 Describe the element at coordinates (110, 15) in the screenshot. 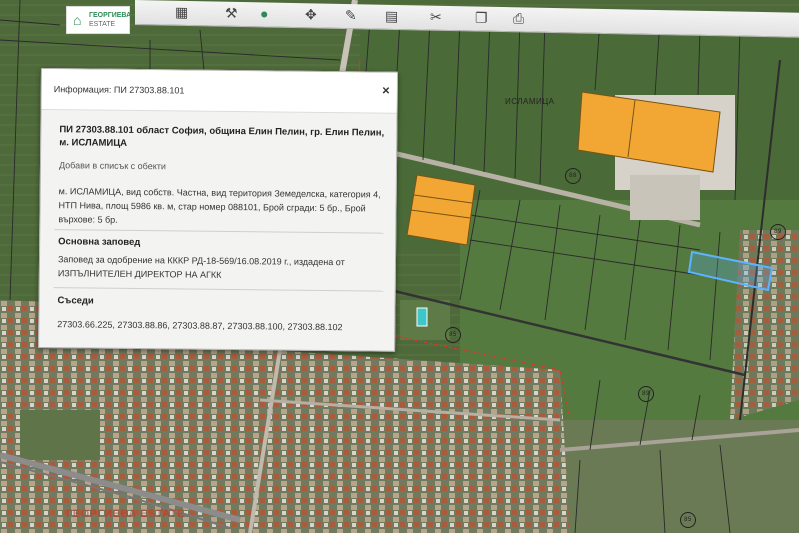

I see `logo-line1: ГЕОРГИЕВА` at that location.